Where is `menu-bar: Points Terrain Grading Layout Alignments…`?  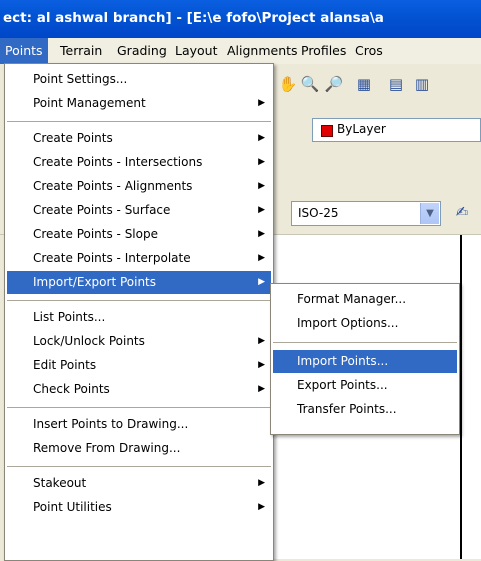
menu-bar: Points Terrain Grading Layout Alignments… is located at coordinates (240, 51).